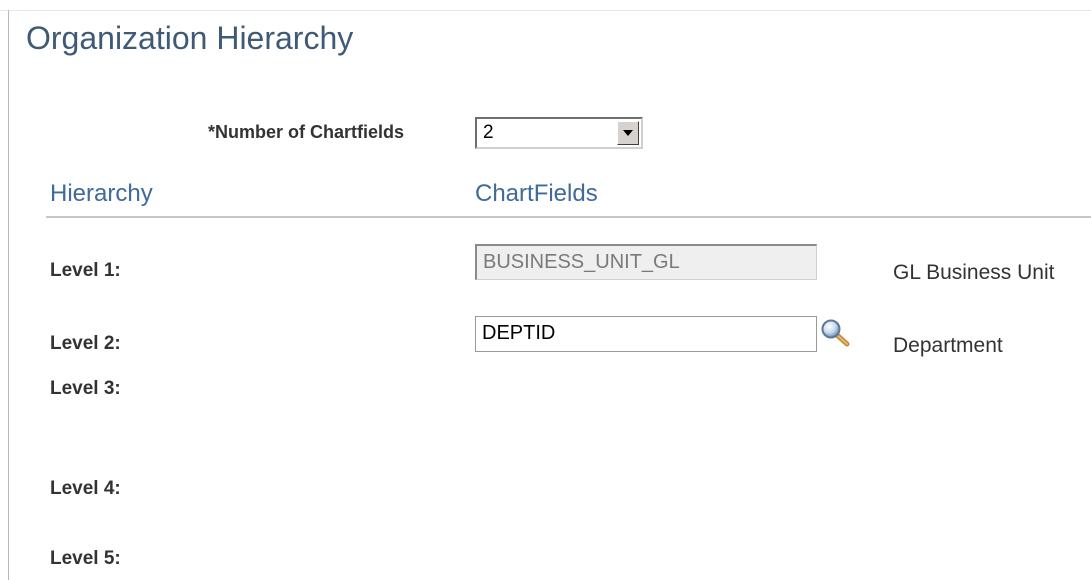 This screenshot has height=580, width=1091. I want to click on left-divider, so click(8, 295).